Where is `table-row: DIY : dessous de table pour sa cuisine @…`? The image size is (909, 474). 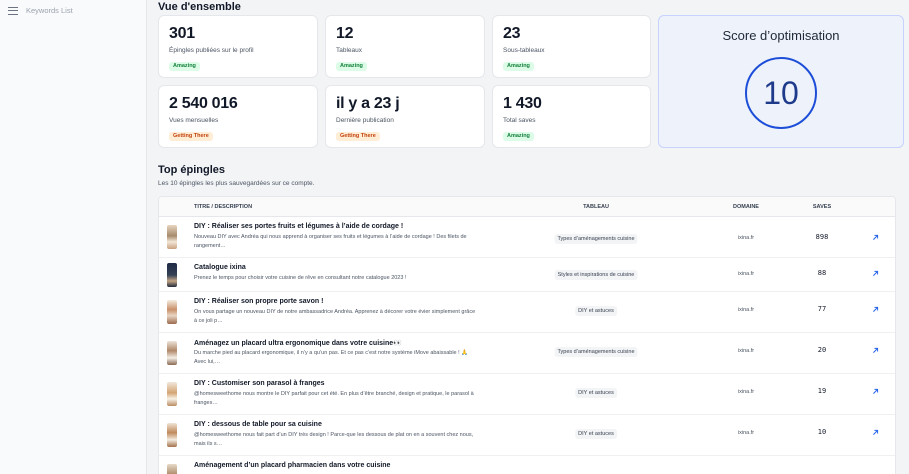 table-row: DIY : dessous de table pour sa cuisine @… is located at coordinates (527, 435).